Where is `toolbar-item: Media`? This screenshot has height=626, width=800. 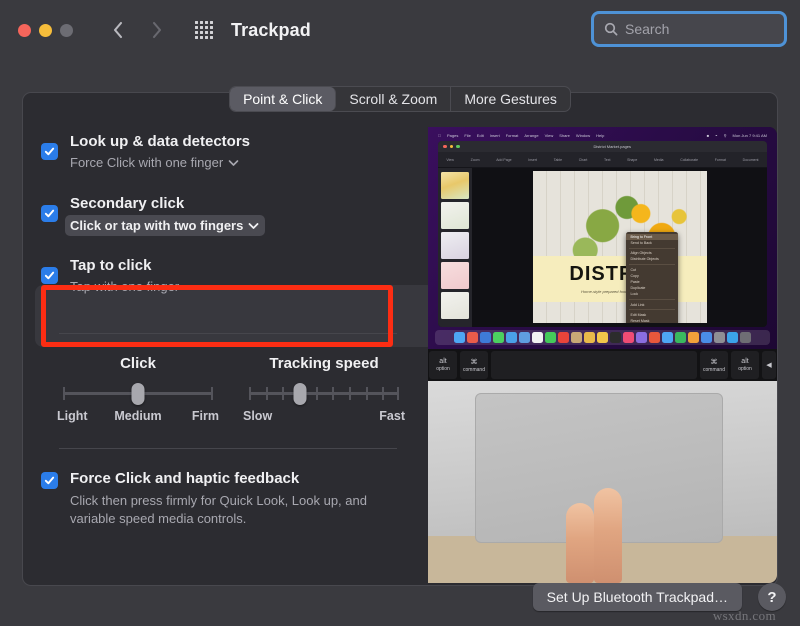 toolbar-item: Media is located at coordinates (658, 159).